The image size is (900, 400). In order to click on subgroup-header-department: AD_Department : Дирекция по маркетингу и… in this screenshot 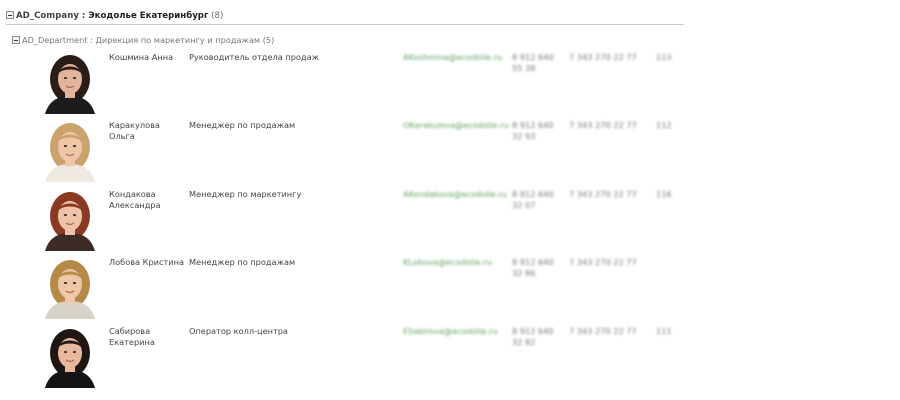, I will do `click(143, 40)`.